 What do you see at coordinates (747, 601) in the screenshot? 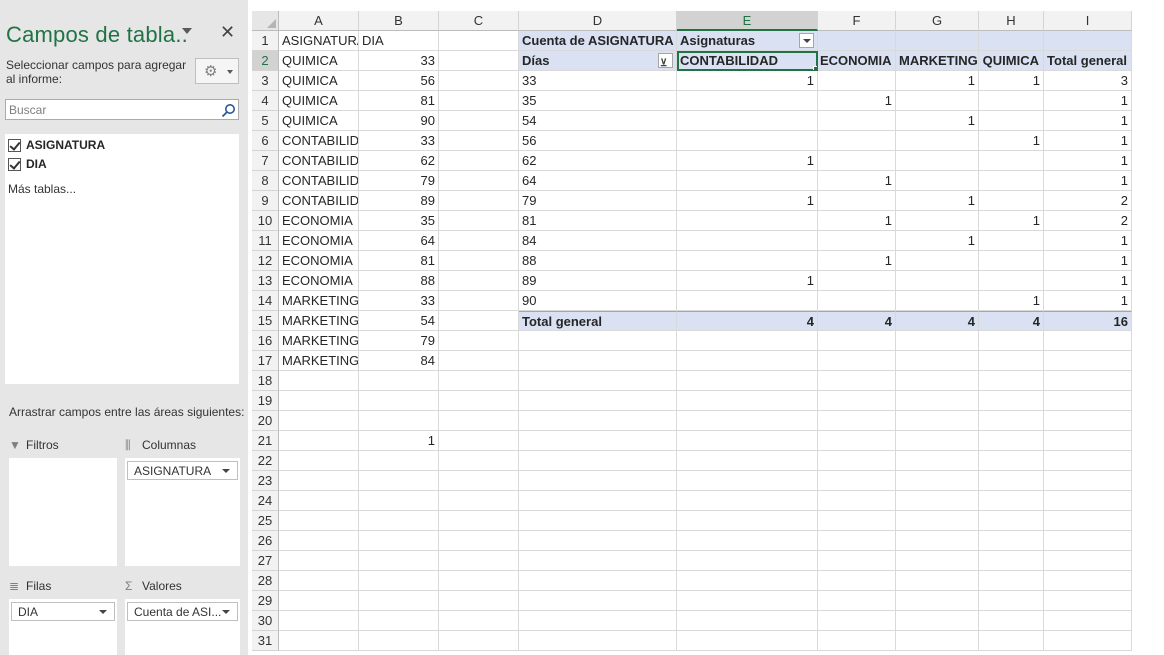
I see `cell-e29` at bounding box center [747, 601].